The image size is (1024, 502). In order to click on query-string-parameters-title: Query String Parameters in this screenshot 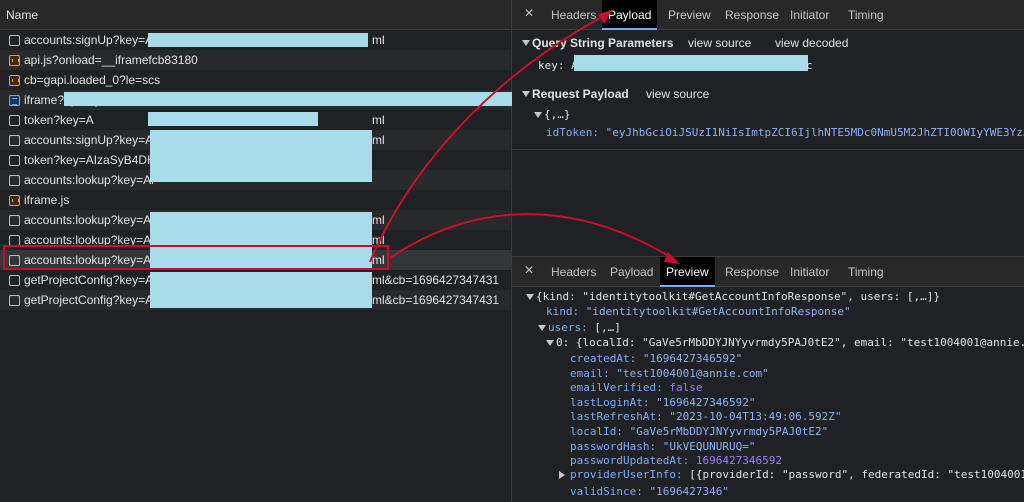, I will do `click(602, 43)`.